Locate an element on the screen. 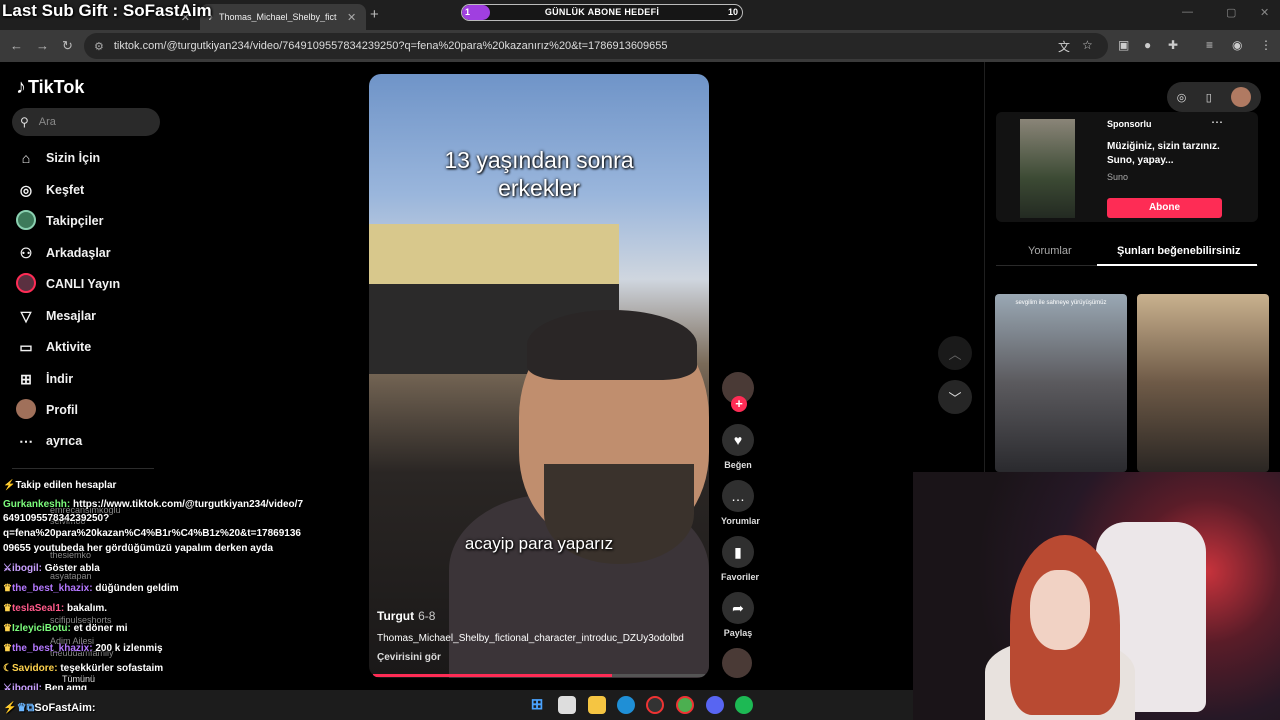 Image resolution: width=1280 pixels, height=720 pixels. comments-button: … Yorumlar is located at coordinates (740, 503).